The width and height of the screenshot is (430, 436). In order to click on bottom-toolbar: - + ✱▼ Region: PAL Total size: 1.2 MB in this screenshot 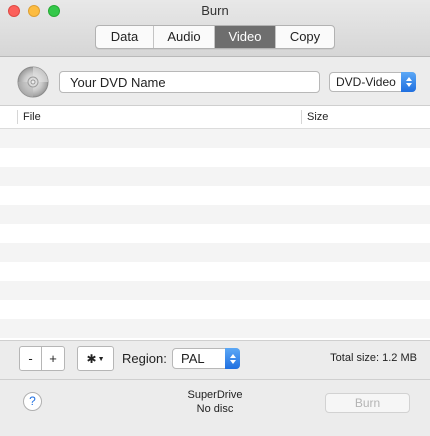, I will do `click(215, 359)`.